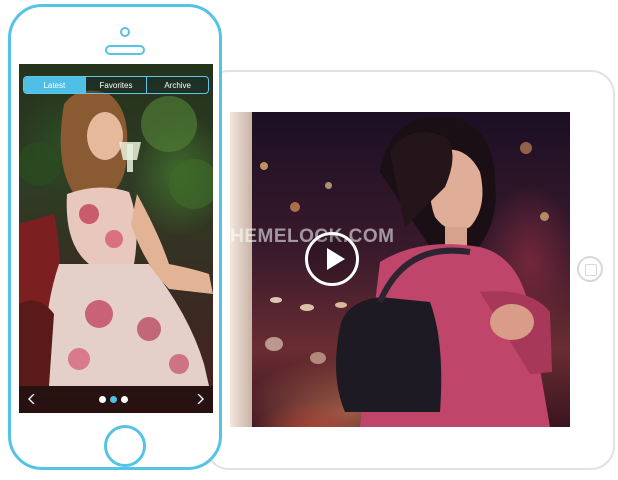 This screenshot has width=618, height=480. I want to click on category-tabs: Latest Favorites Archive, so click(116, 85).